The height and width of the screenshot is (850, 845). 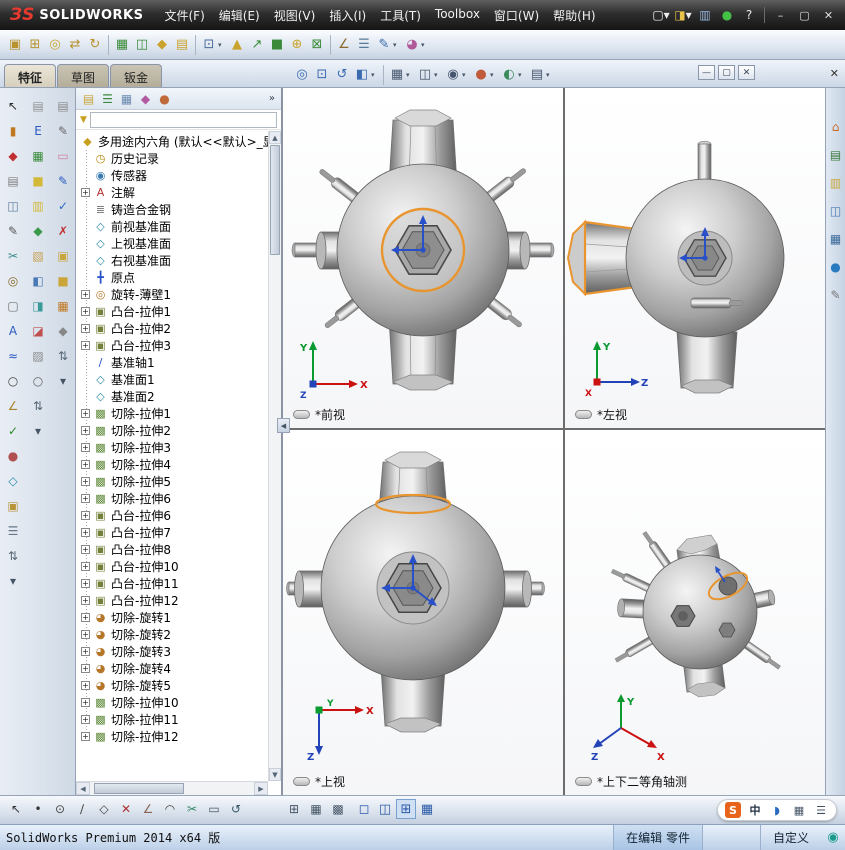 I want to click on two-view-button: ◫, so click(x=385, y=809).